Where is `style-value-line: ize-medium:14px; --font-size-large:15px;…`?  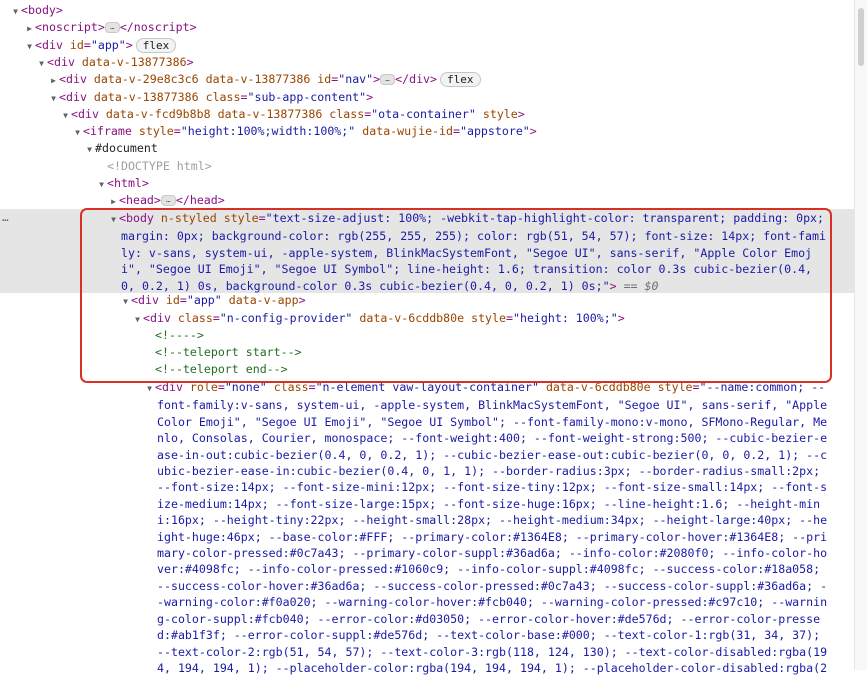 style-value-line: ize-medium:14px; --font-size-large:15px;… is located at coordinates (489, 503).